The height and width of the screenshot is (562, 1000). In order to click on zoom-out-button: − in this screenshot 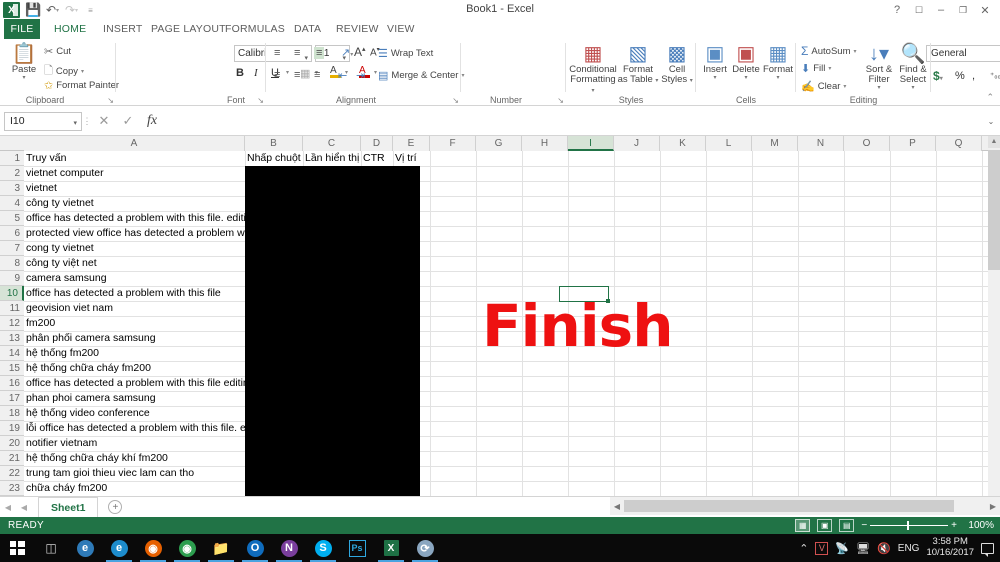, I will do `click(864, 525)`.